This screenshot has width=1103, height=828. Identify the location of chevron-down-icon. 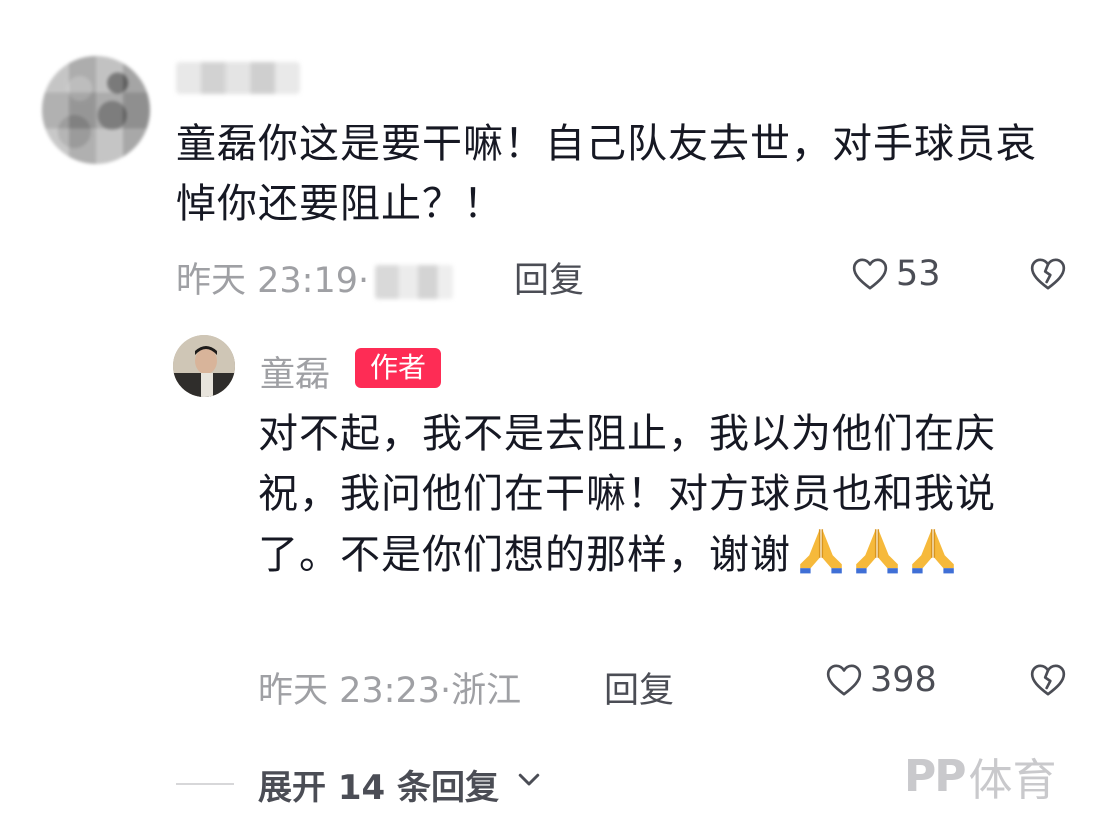
(529, 781).